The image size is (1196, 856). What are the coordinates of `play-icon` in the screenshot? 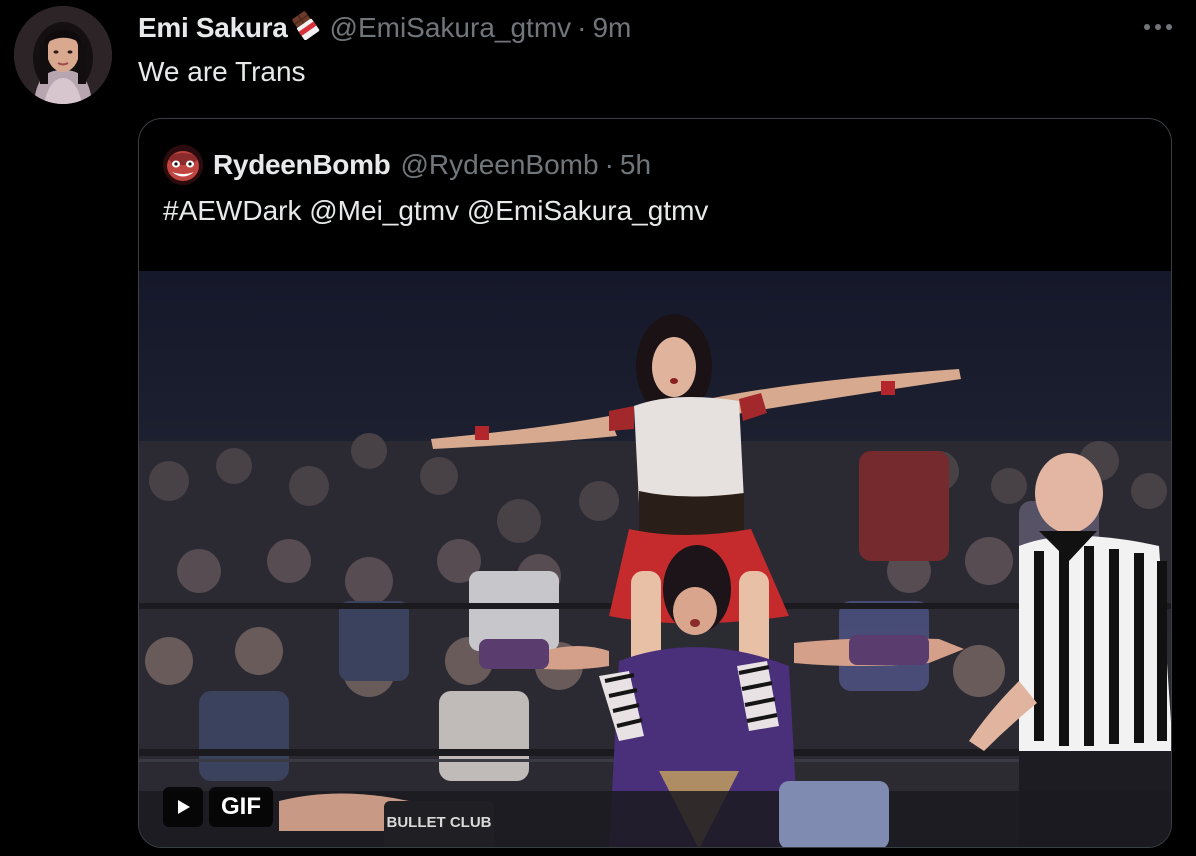 It's located at (183, 807).